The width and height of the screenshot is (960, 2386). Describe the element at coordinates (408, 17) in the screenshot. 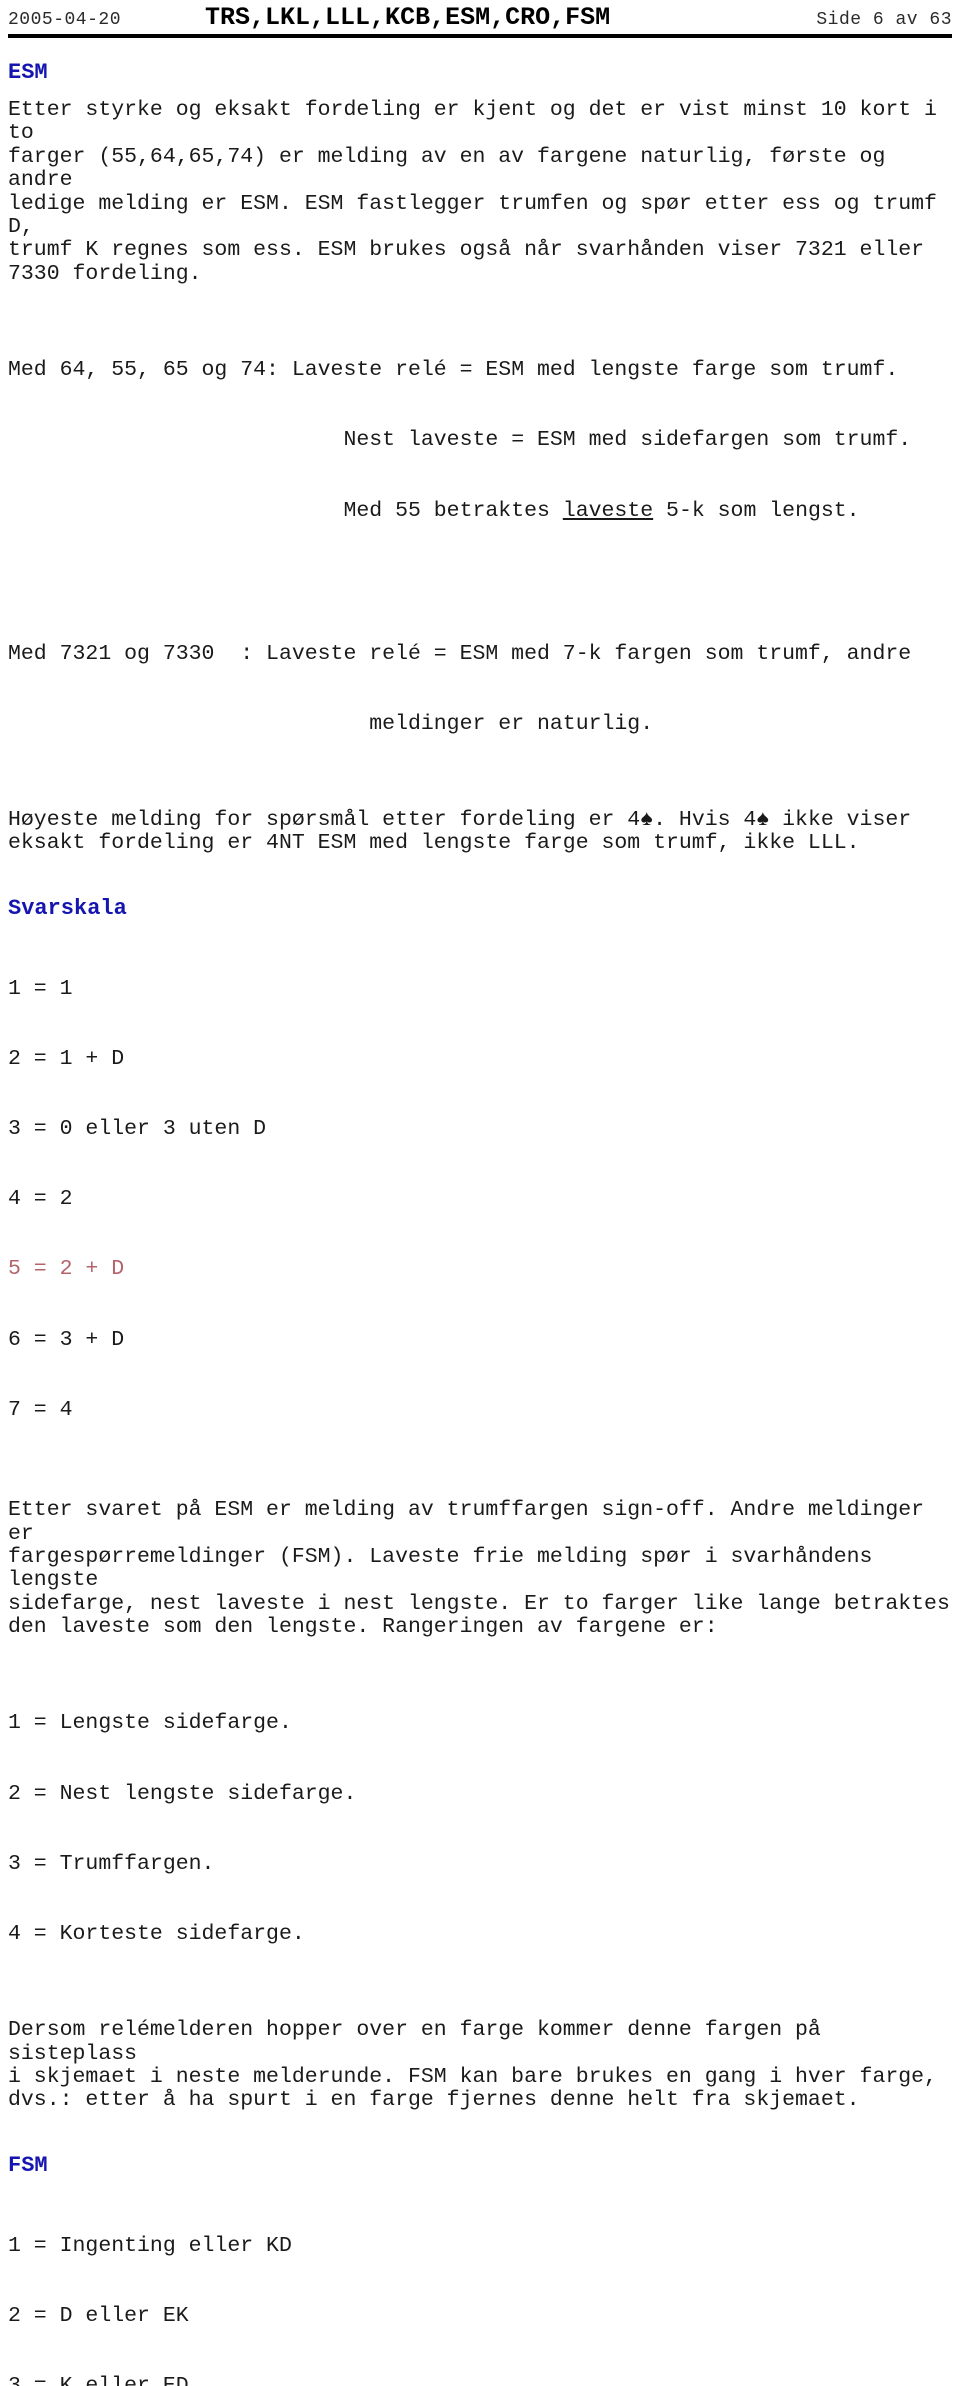

I see `header-title: TRS,LKL,LLL,KCB,ESM,CRO,FSM` at that location.